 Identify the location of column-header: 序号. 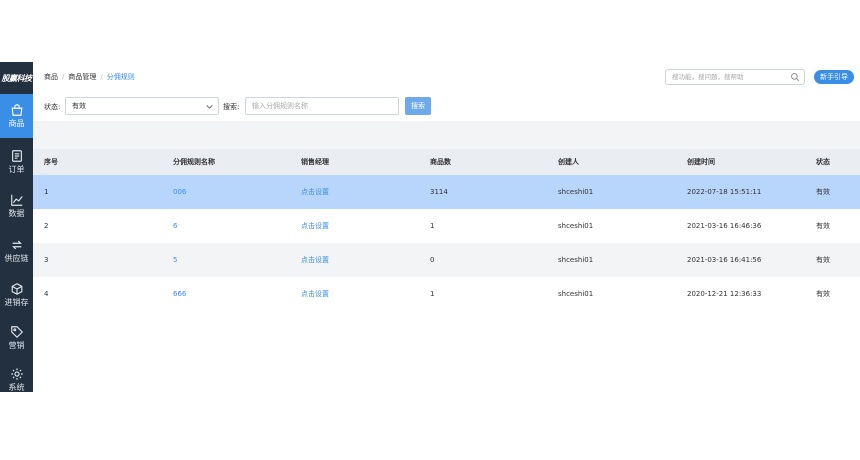
(51, 162).